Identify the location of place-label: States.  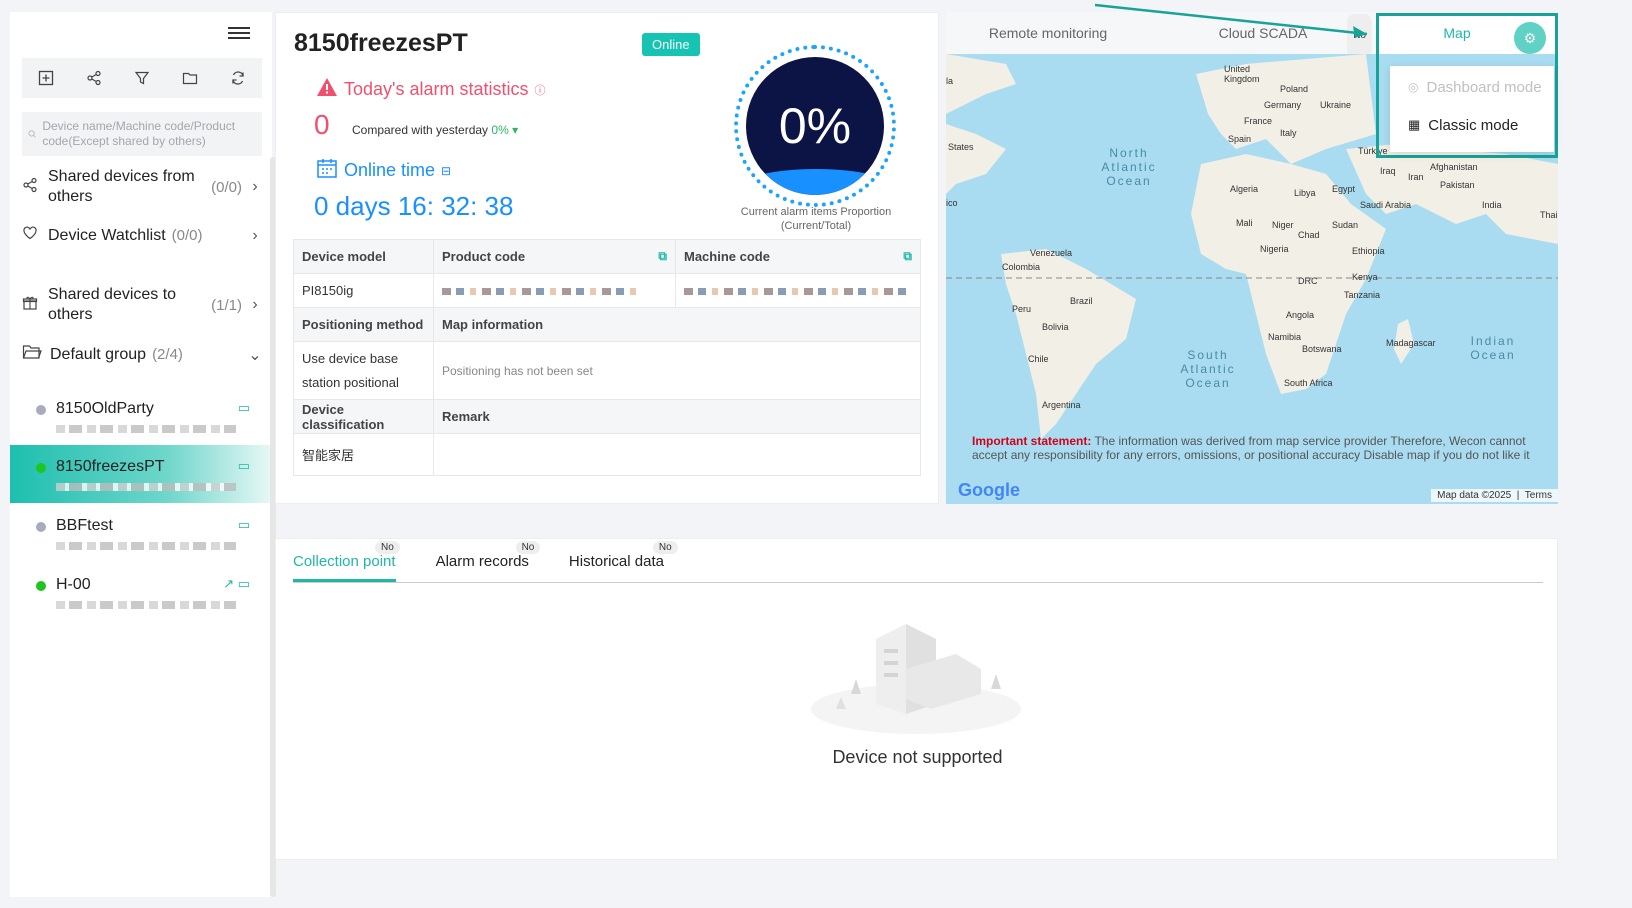
(961, 147).